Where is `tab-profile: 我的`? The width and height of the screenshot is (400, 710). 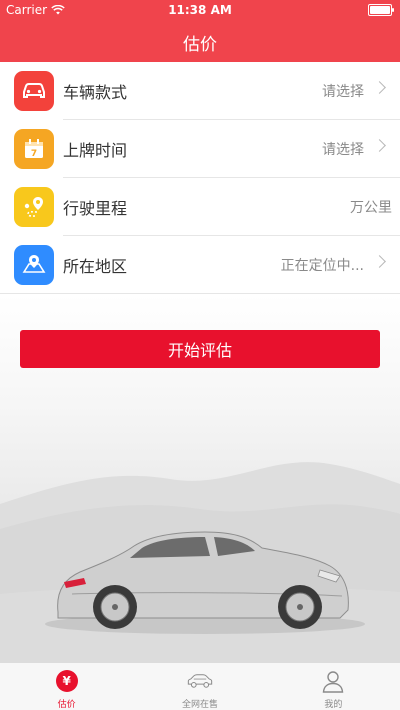
tab-profile: 我的 is located at coordinates (333, 686).